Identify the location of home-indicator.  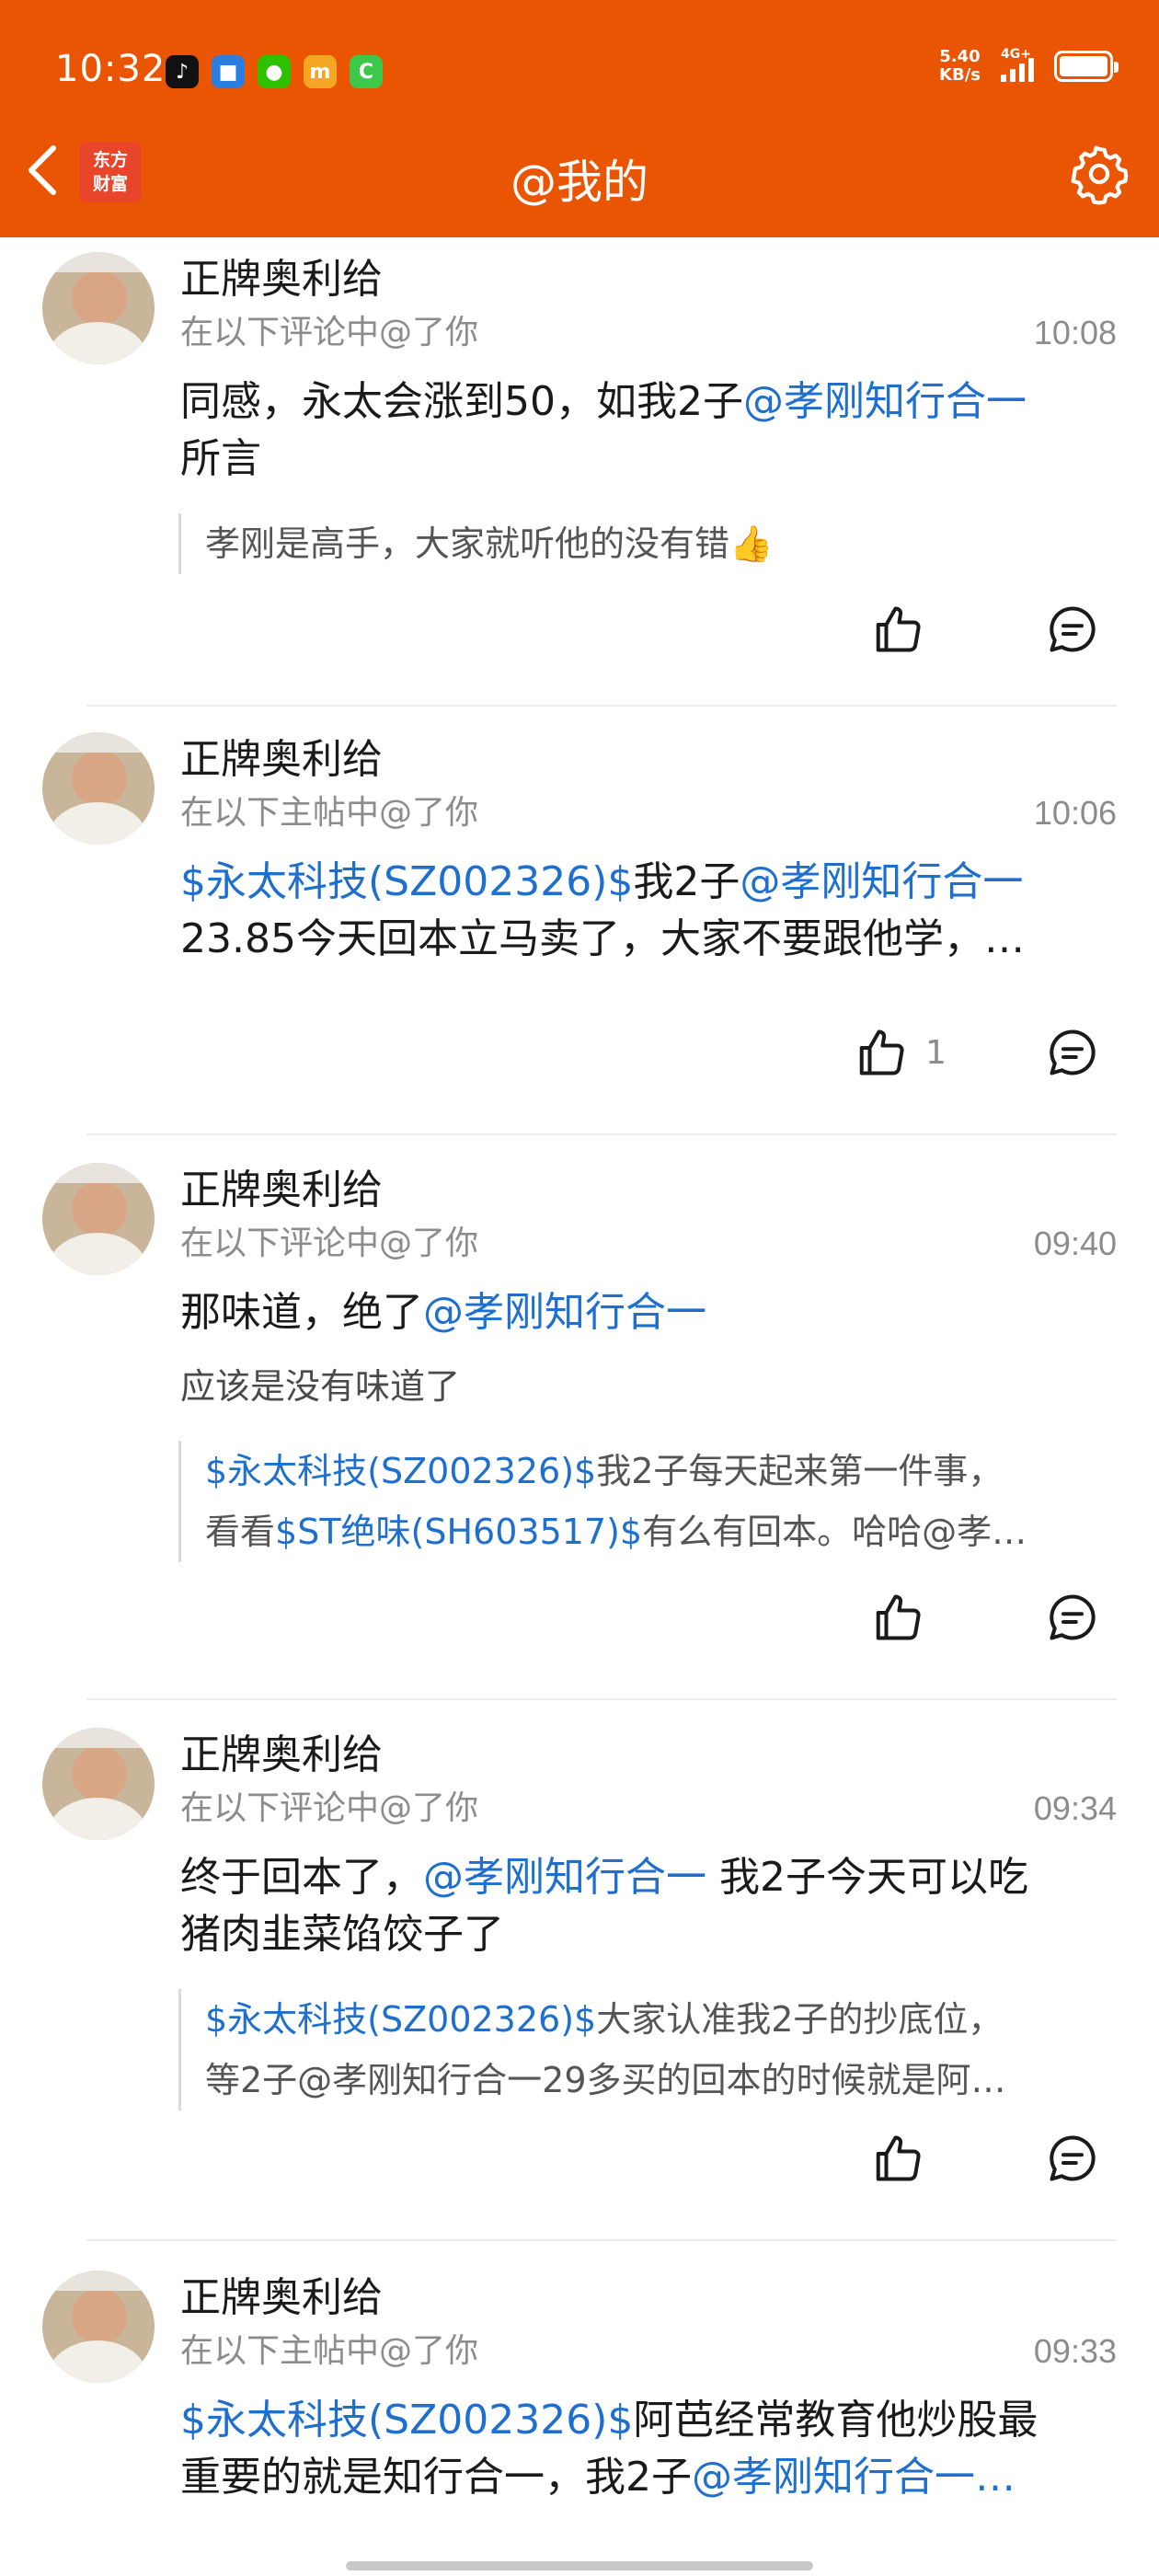
(579, 2565).